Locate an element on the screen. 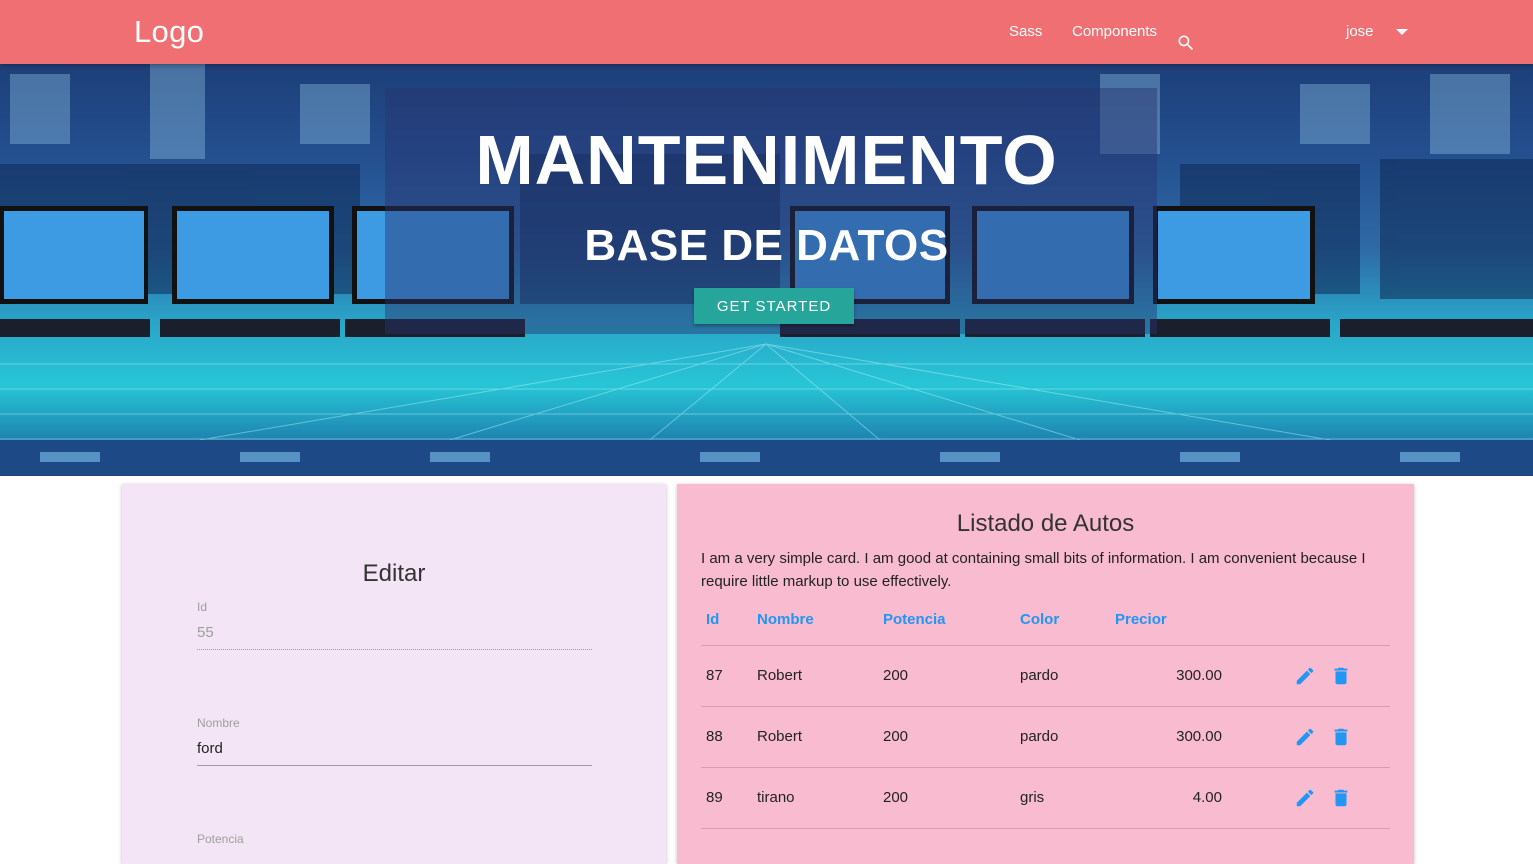 The image size is (1533, 864). cell-id: 87 is located at coordinates (729, 676).